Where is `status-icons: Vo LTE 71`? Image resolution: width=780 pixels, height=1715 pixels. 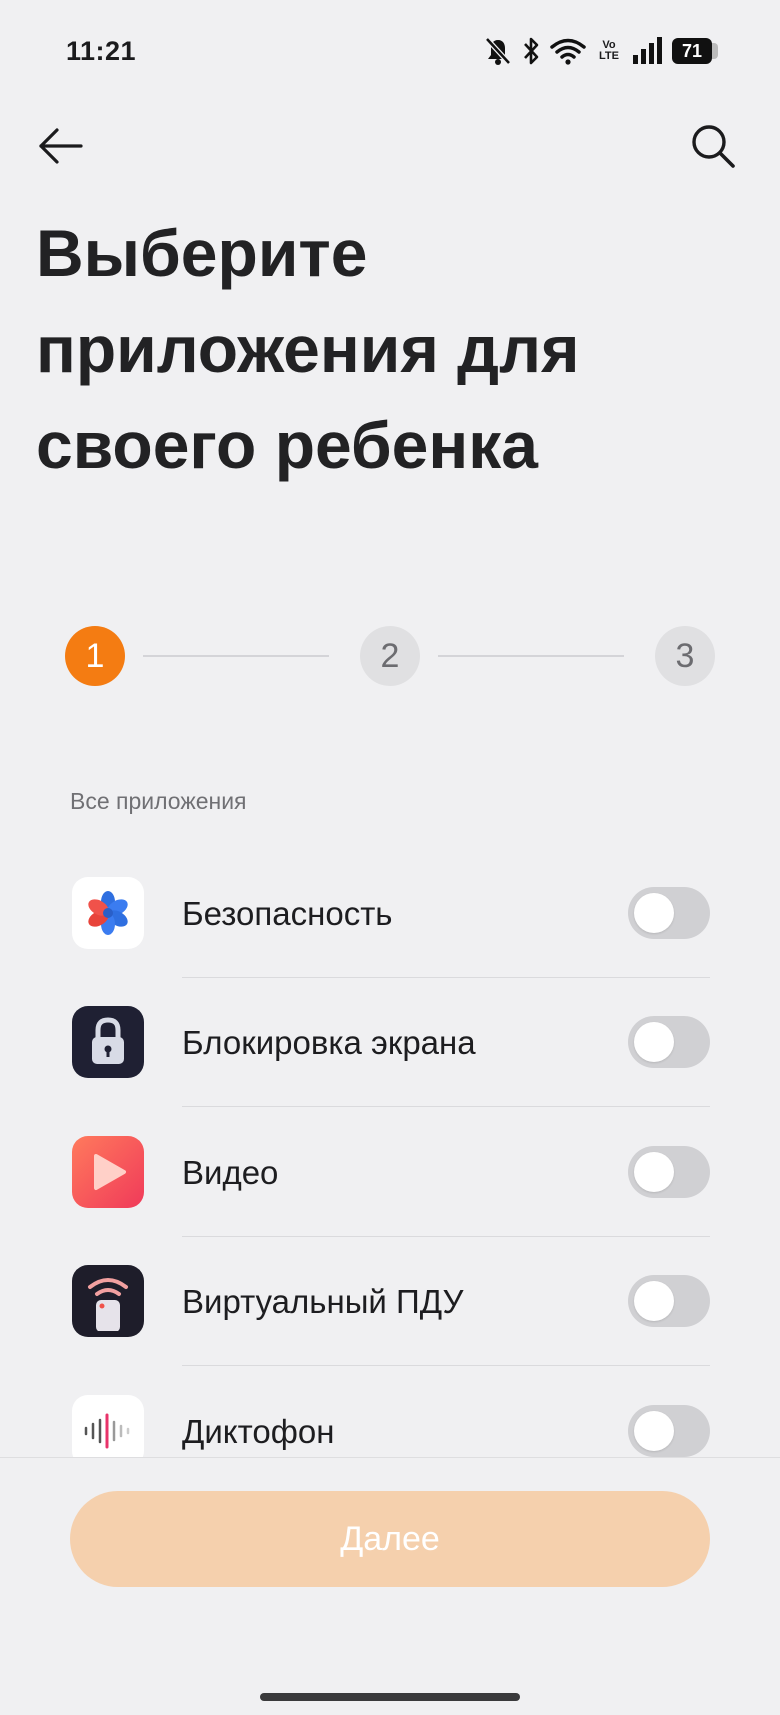 status-icons: Vo LTE 71 is located at coordinates (601, 51).